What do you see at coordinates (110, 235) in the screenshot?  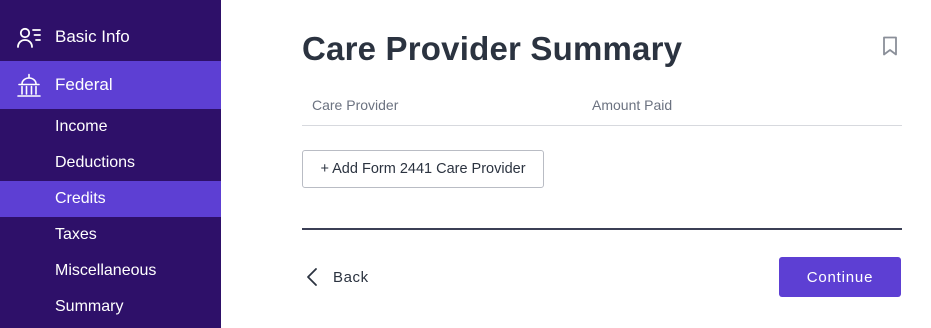 I see `sidebar-item-taxes: Taxes` at bounding box center [110, 235].